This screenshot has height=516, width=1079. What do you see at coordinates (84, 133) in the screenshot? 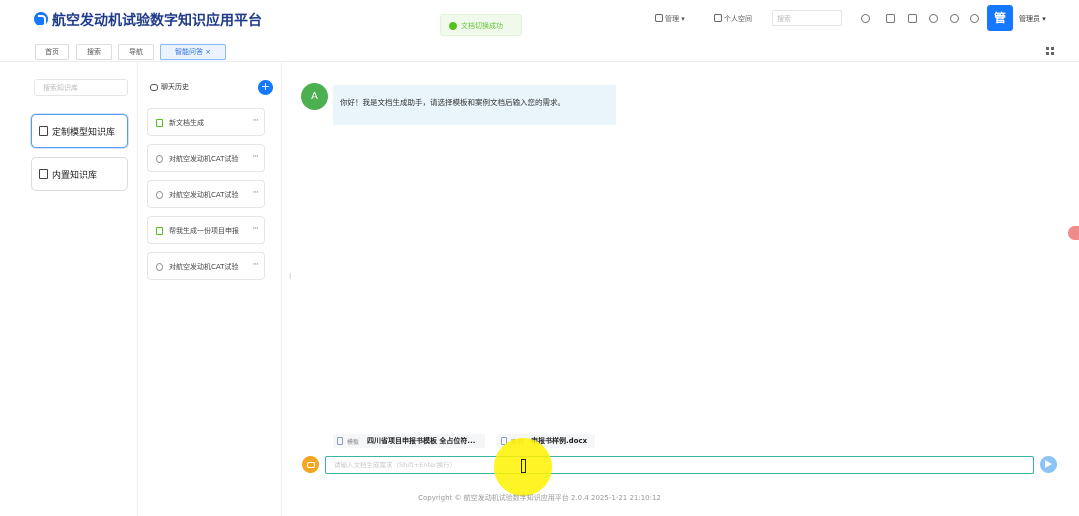
I see `kb-item-label: 定制模型知识库` at bounding box center [84, 133].